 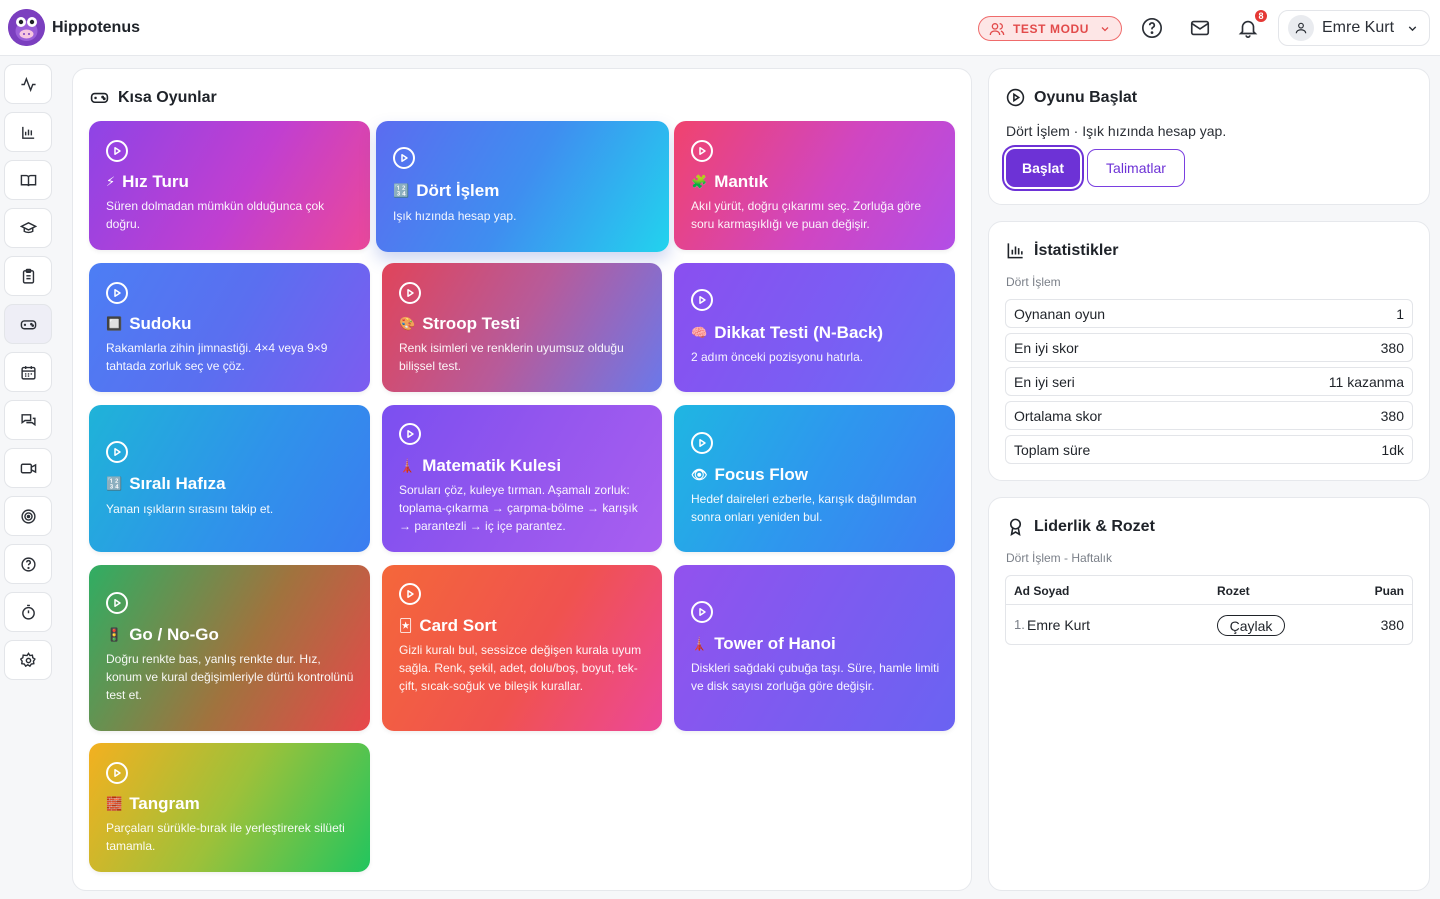 I want to click on game-card-title: 🃏 Card Sort, so click(x=524, y=626).